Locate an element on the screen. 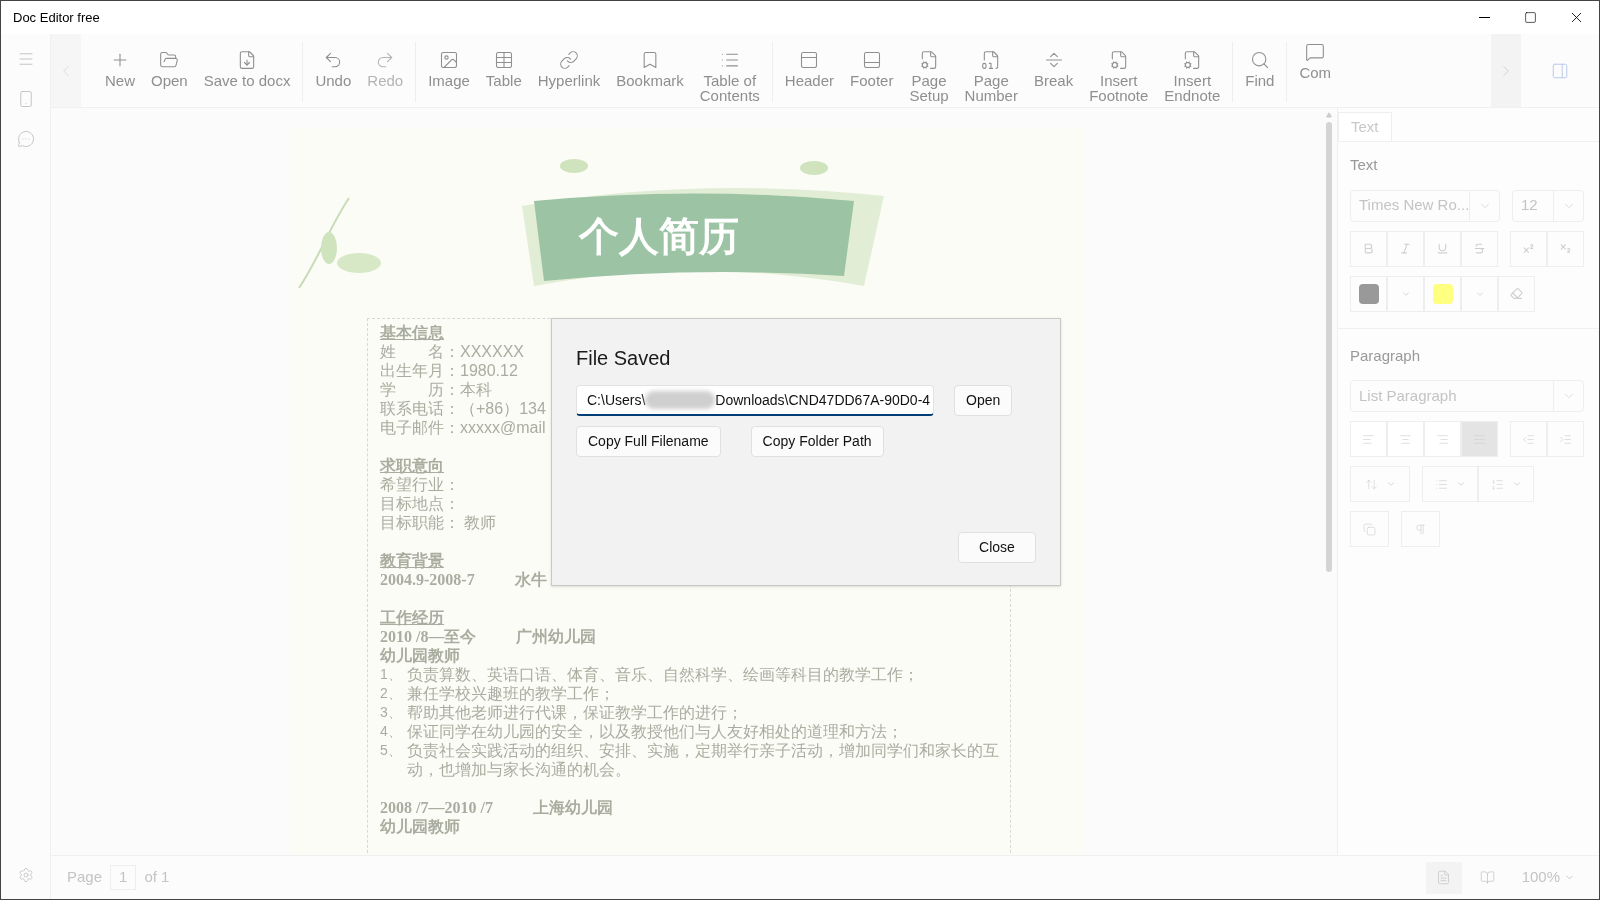 The height and width of the screenshot is (900, 1600). section-heading: 教育背景 is located at coordinates (412, 560).